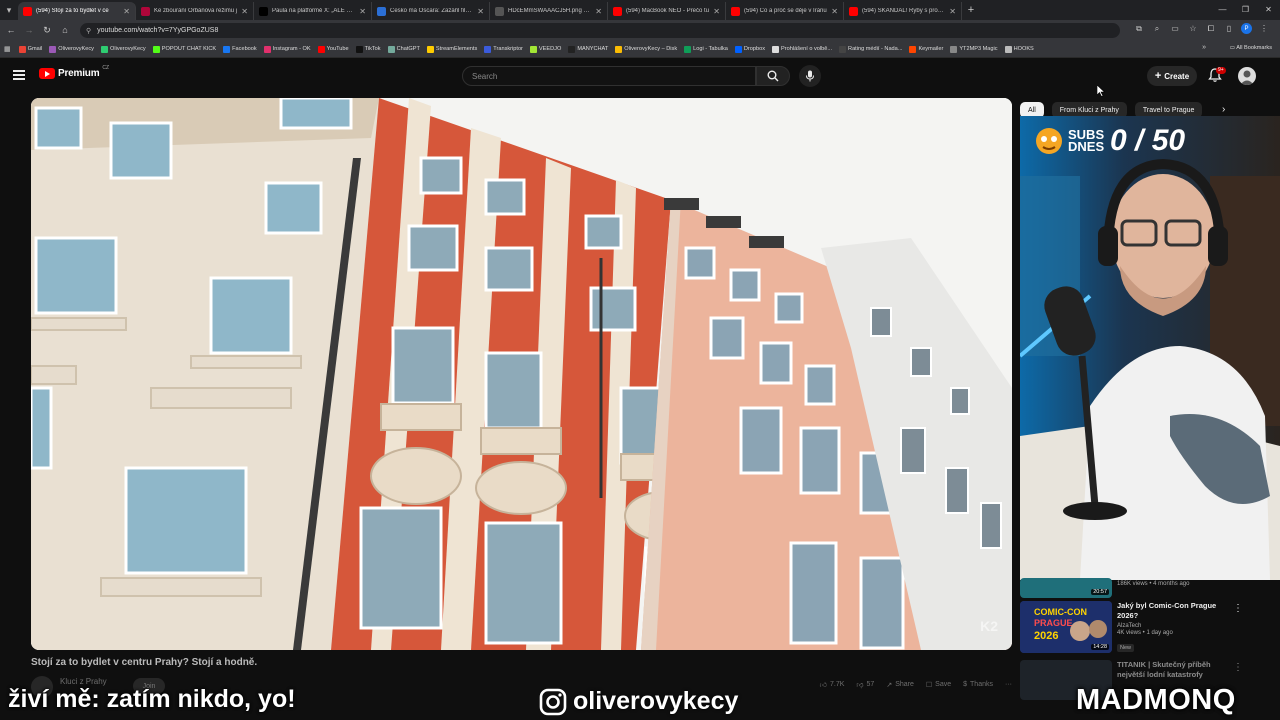 The width and height of the screenshot is (1280, 720). What do you see at coordinates (88, 31) in the screenshot?
I see `site-info-icon: ⚲` at bounding box center [88, 31].